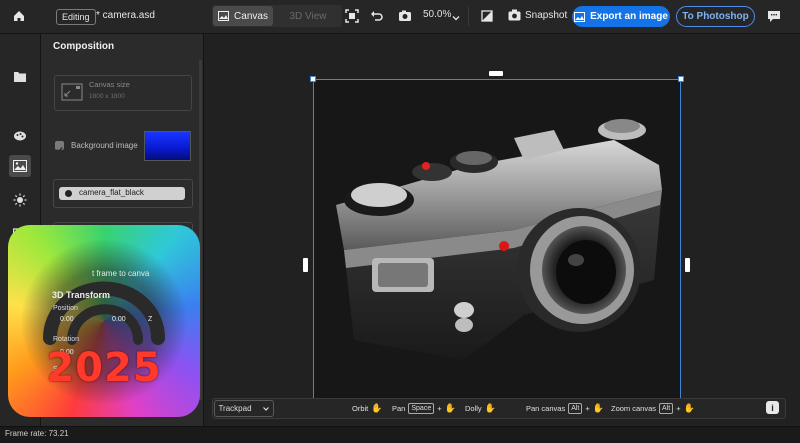 The height and width of the screenshot is (443, 800). Describe the element at coordinates (399, 408) in the screenshot. I see `hint-pan-label: Pan` at that location.